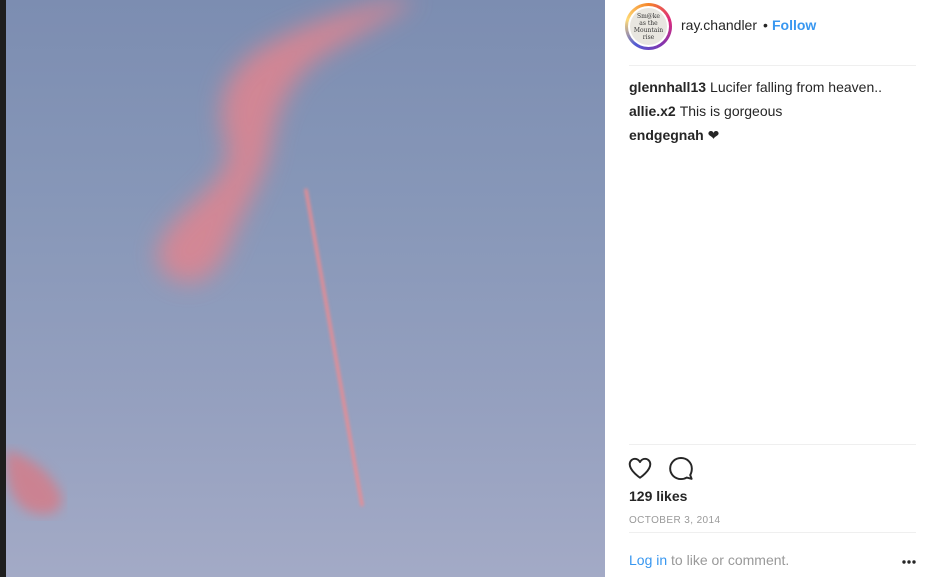 Image resolution: width=937 pixels, height=577 pixels. Describe the element at coordinates (34, 482) in the screenshot. I see `cloud-corner` at that location.